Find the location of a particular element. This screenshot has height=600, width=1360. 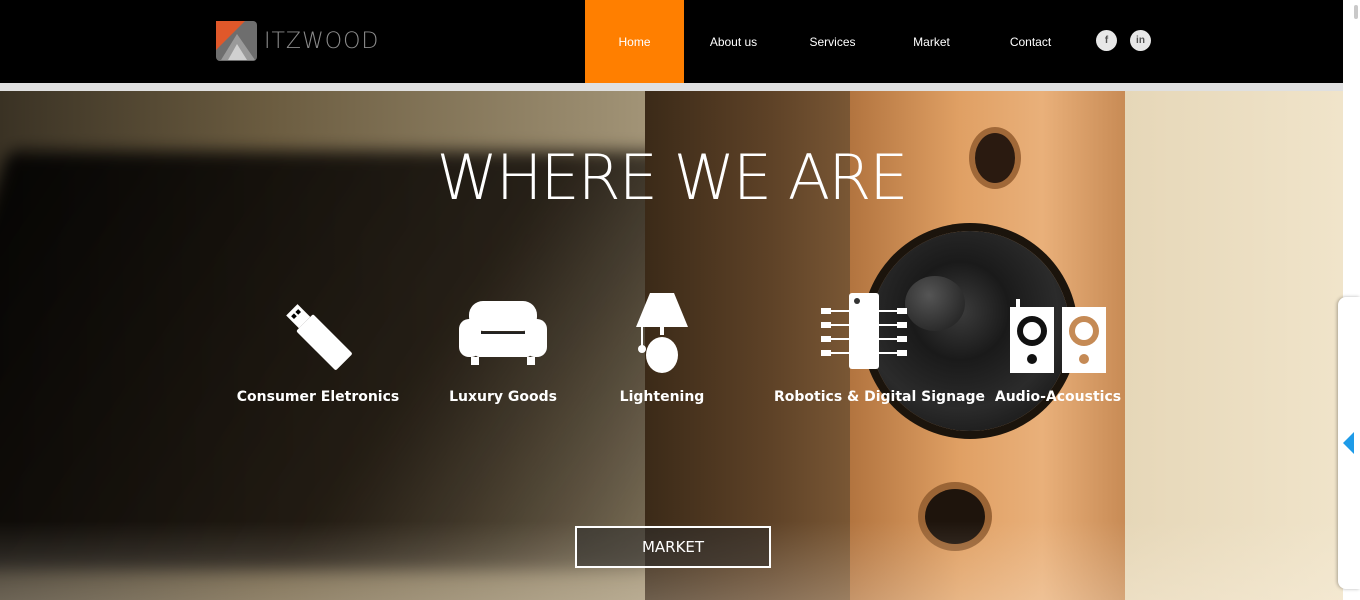

category-audio-acoustics: Audio-Acoustics is located at coordinates (1058, 348).